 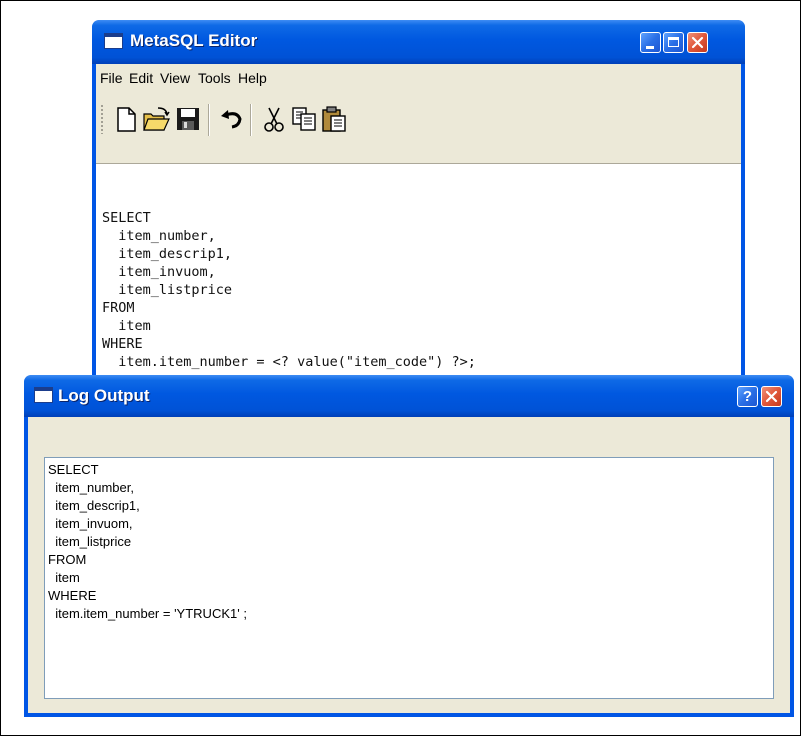 I want to click on editor-title: MetaSQL Editor, so click(x=194, y=40).